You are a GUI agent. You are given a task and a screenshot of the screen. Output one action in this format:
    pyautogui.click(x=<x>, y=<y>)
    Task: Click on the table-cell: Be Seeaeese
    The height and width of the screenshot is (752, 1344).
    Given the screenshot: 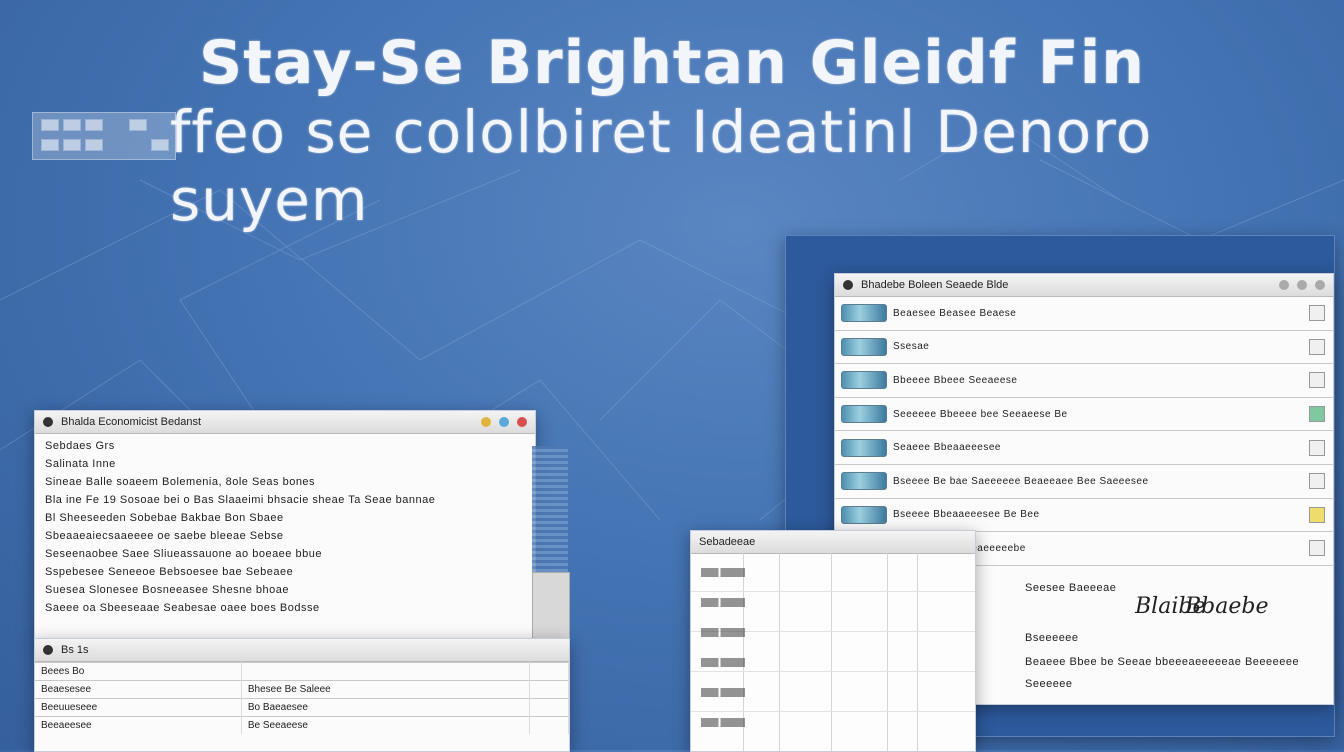 What is the action you would take?
    pyautogui.click(x=385, y=725)
    